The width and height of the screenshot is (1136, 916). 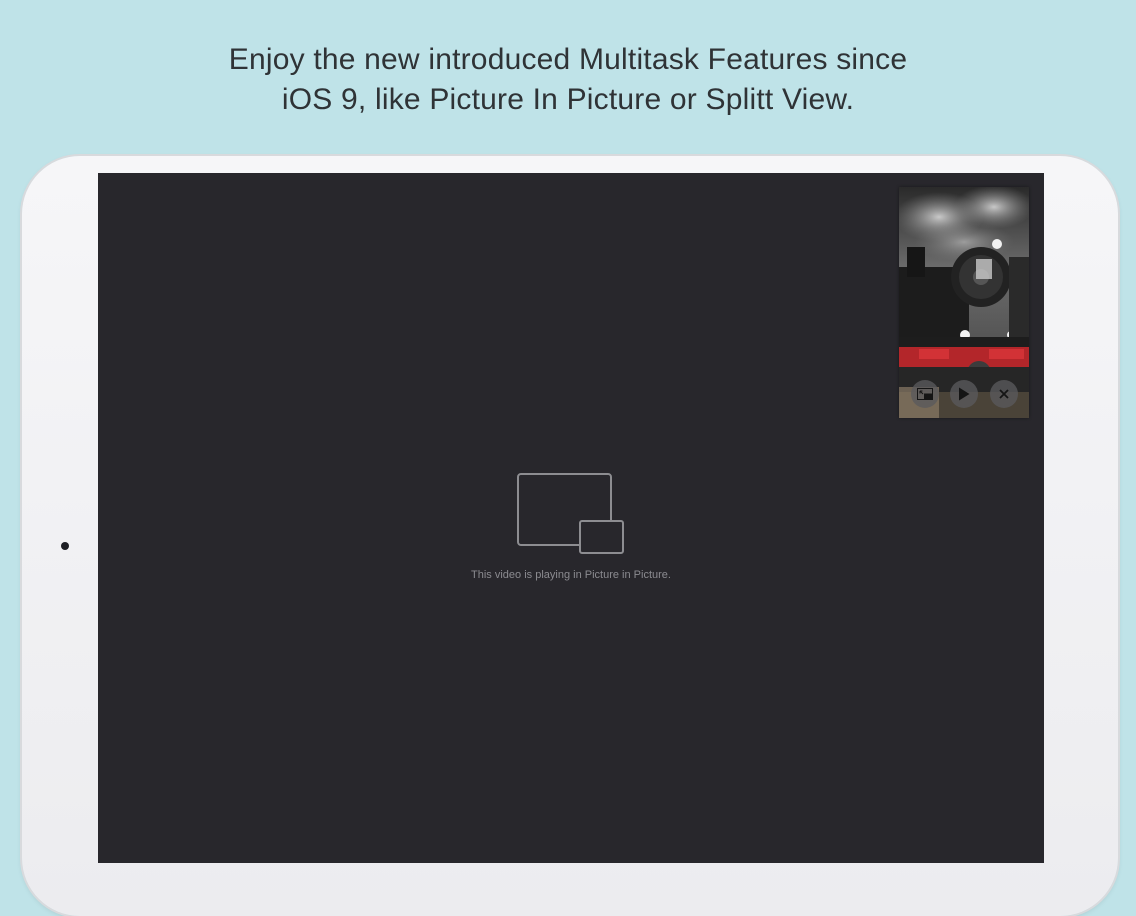 I want to click on close-icon, so click(x=1004, y=394).